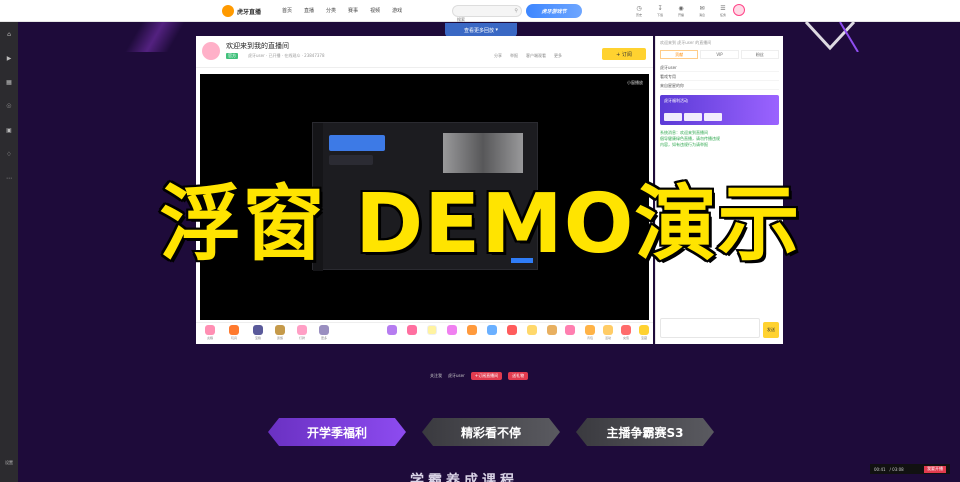  I want to click on event-button: 活动, so click(608, 334).